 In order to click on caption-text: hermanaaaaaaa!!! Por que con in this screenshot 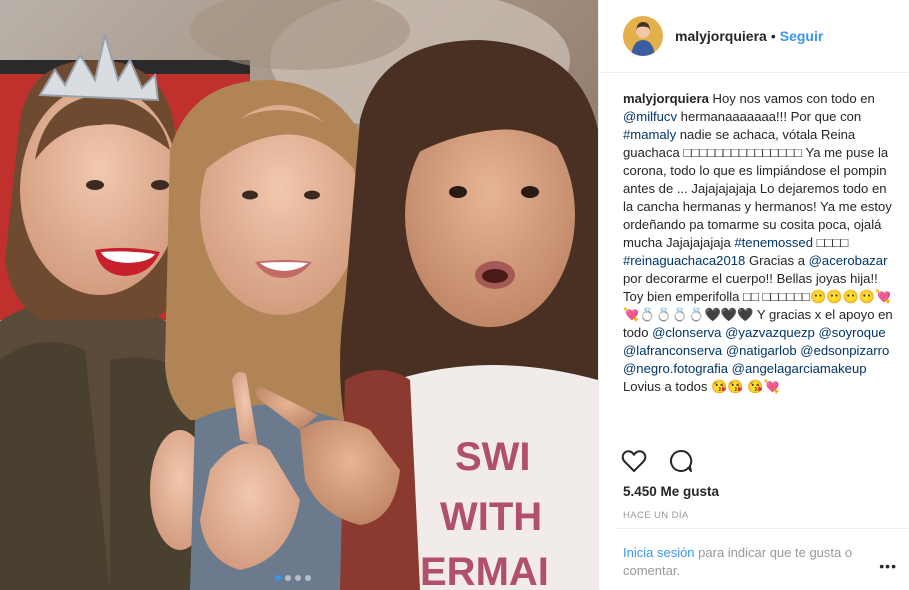, I will do `click(769, 116)`.